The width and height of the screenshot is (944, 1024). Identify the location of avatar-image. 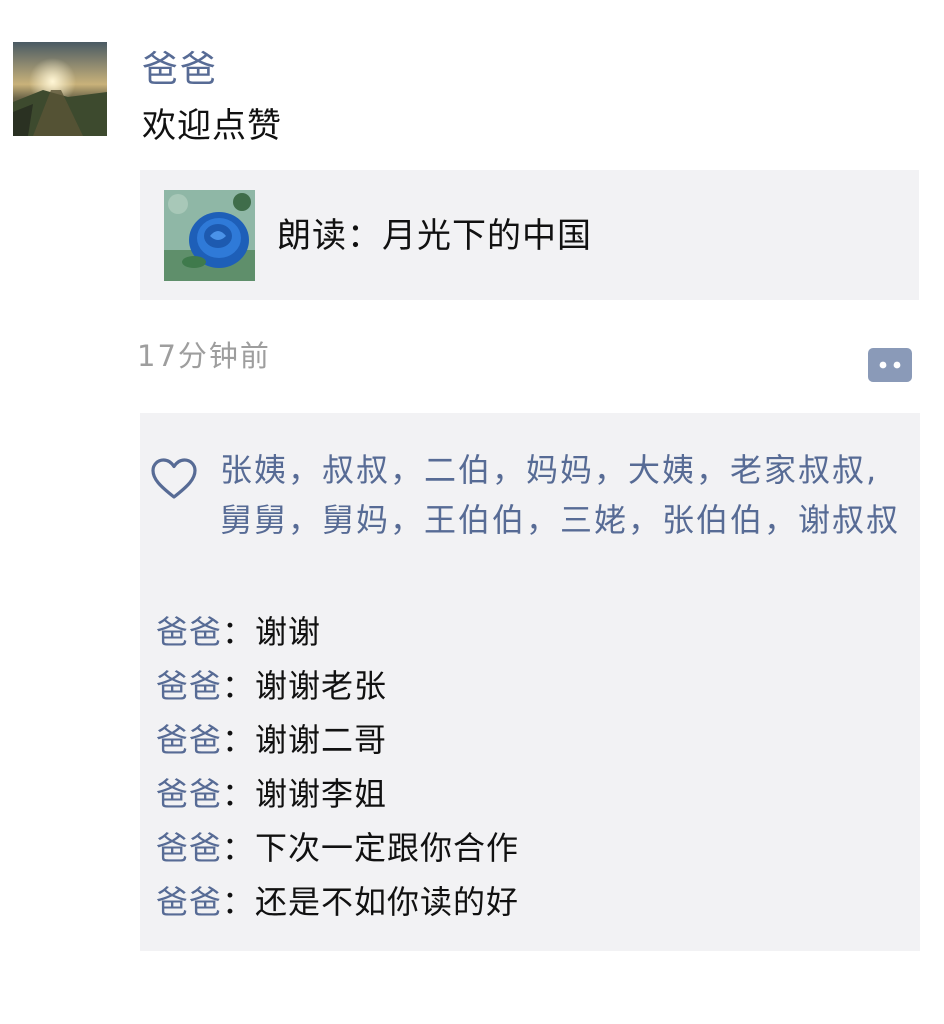
(60, 89).